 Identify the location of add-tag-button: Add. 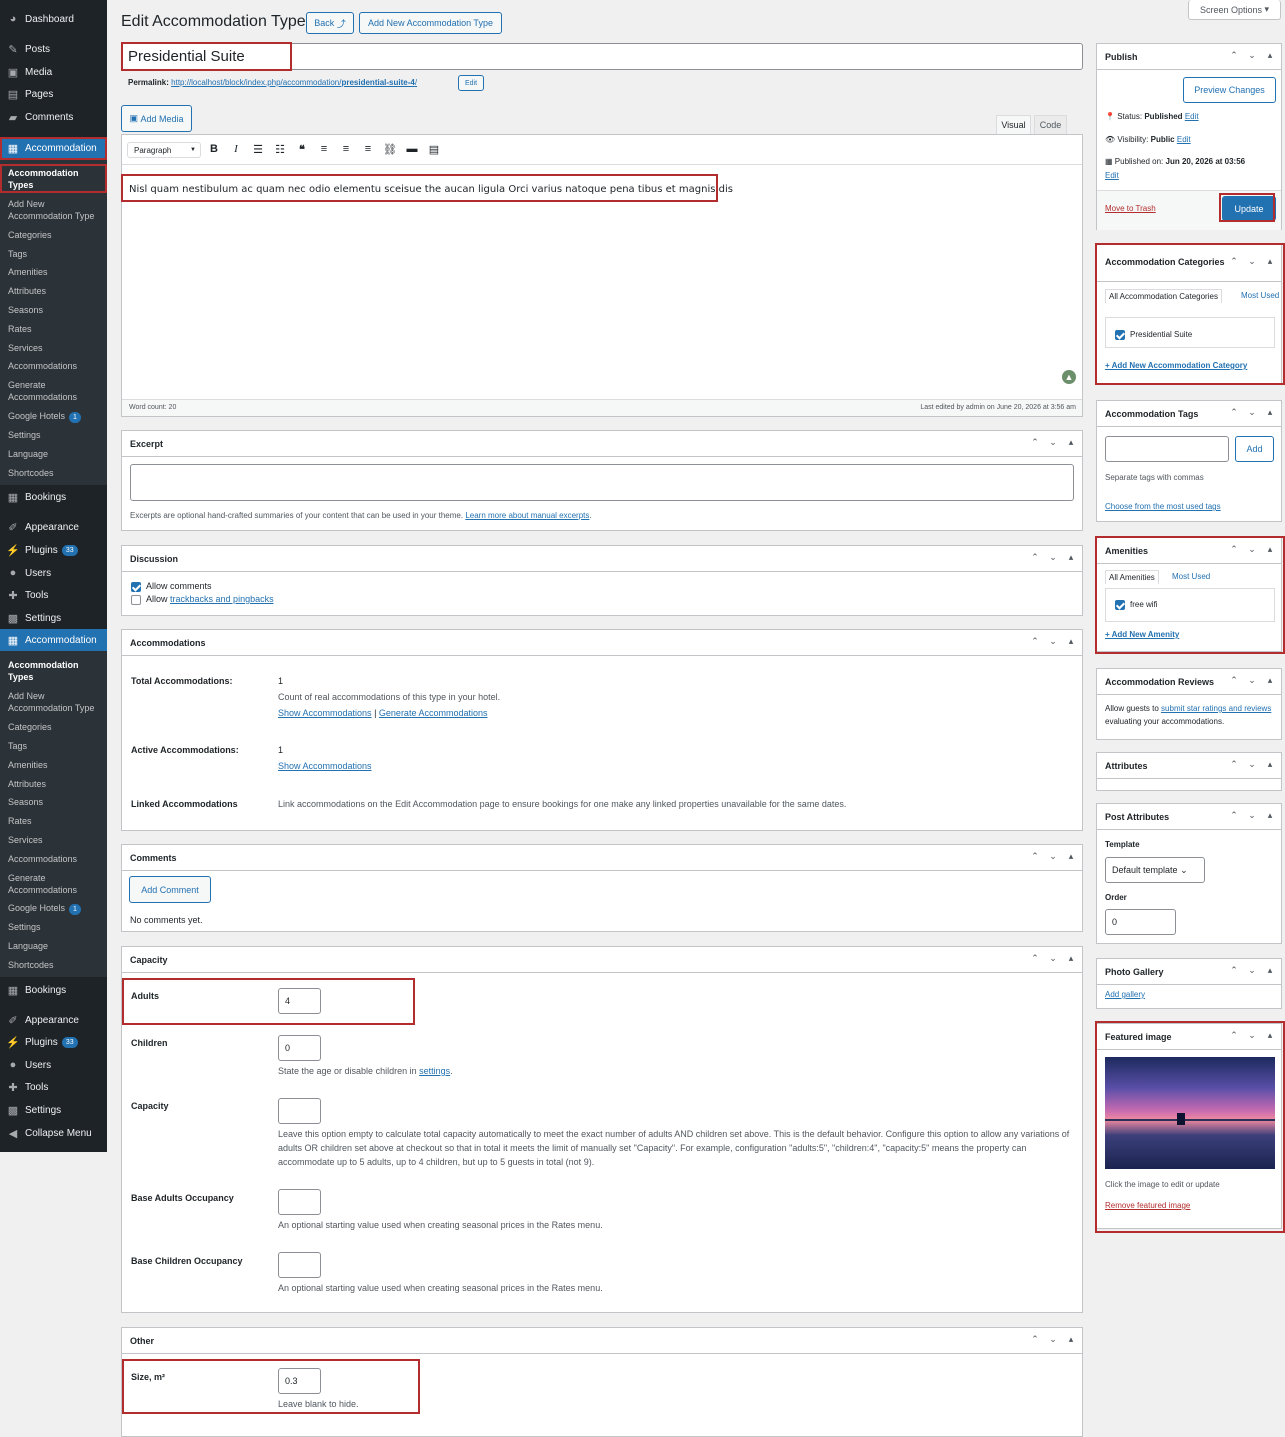
(1254, 449).